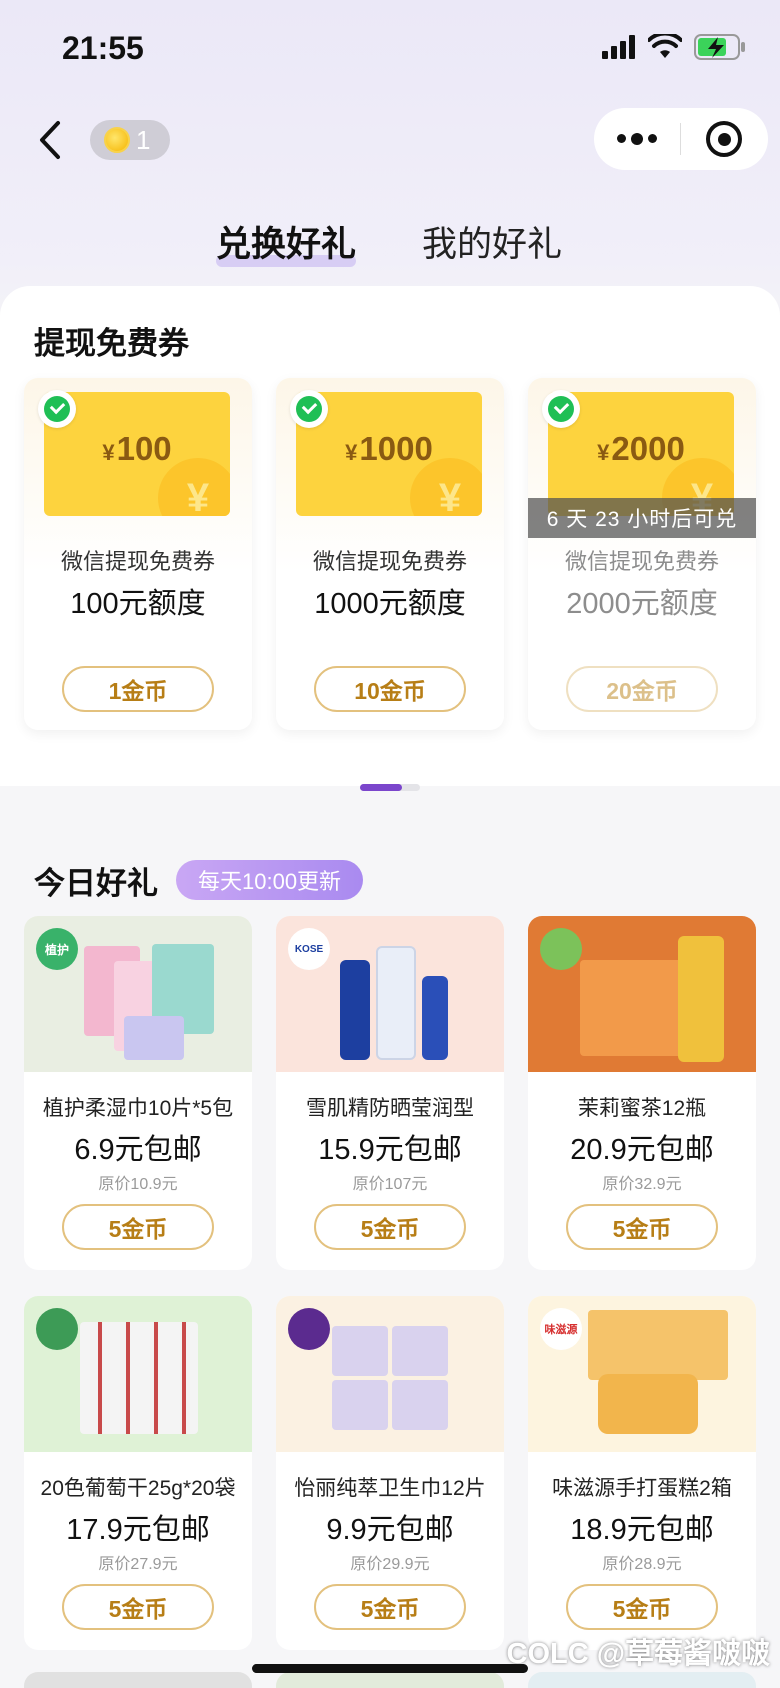 The height and width of the screenshot is (1688, 780). I want to click on product-name: 味滋源手打蛋糕2箱, so click(642, 1488).